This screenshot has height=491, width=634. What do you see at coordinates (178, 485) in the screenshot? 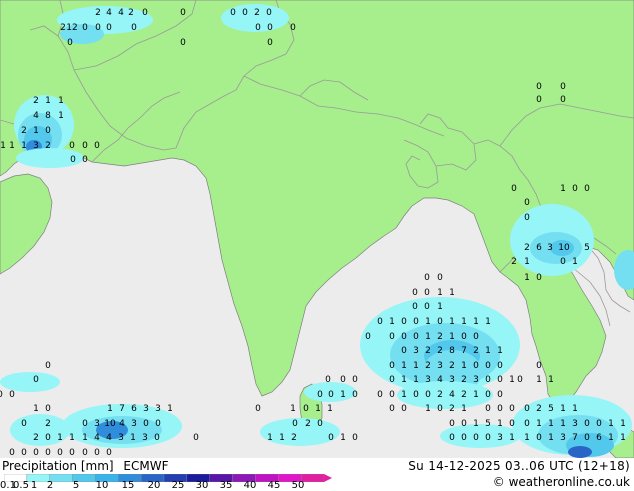
I see `colorbar-tick: 25` at bounding box center [178, 485].